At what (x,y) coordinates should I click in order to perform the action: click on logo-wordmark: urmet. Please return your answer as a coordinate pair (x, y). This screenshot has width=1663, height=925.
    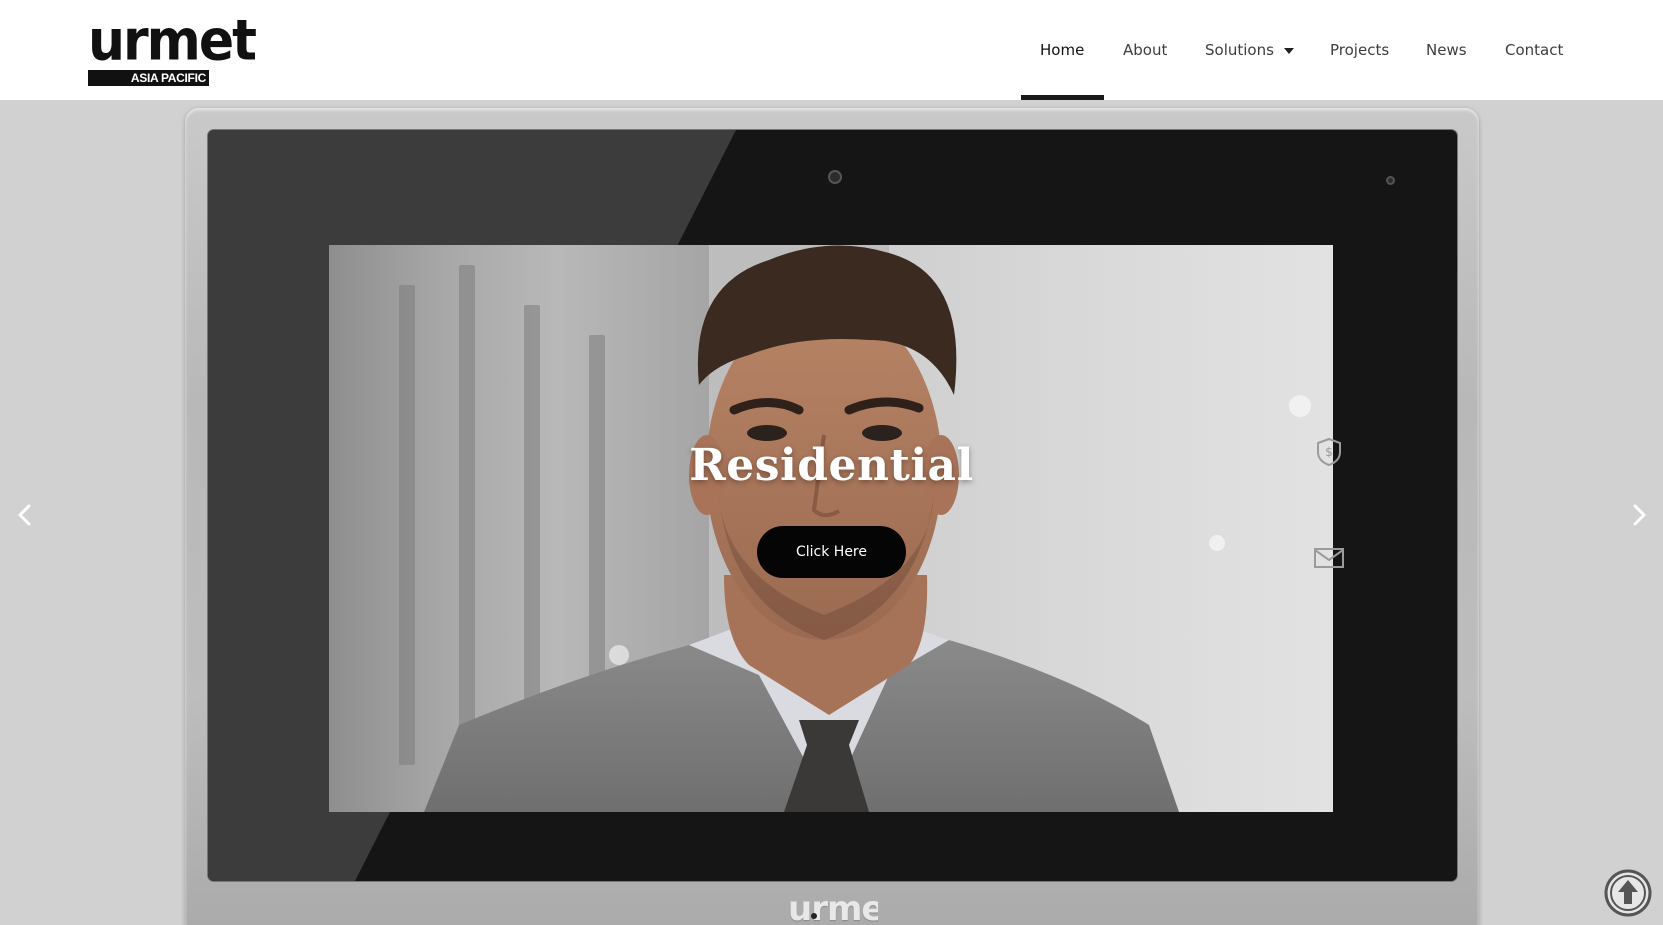
    Looking at the image, I should click on (172, 41).